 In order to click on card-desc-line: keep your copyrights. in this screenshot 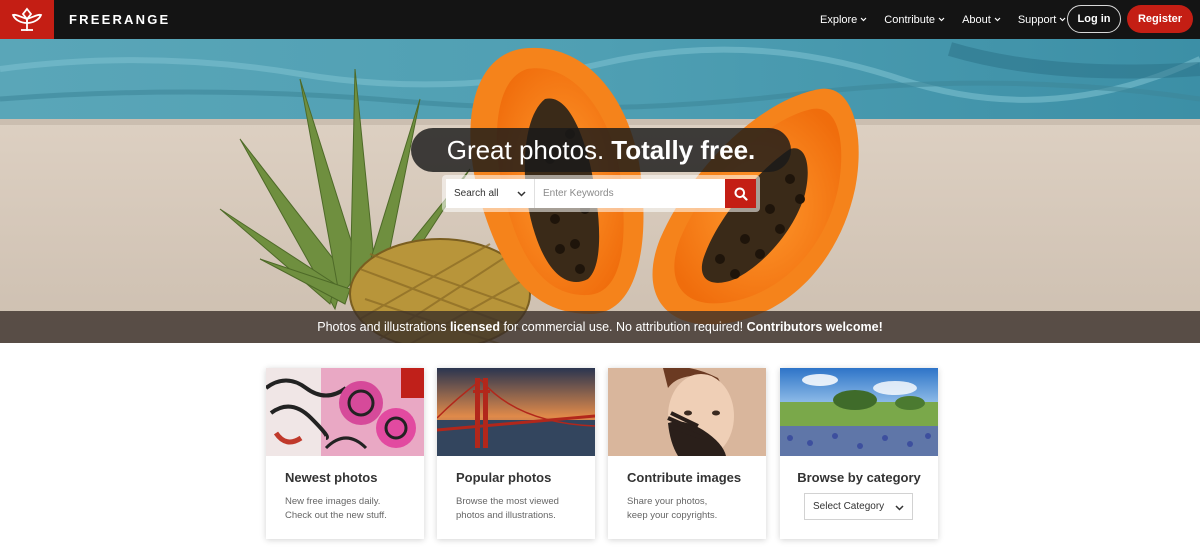, I will do `click(672, 515)`.